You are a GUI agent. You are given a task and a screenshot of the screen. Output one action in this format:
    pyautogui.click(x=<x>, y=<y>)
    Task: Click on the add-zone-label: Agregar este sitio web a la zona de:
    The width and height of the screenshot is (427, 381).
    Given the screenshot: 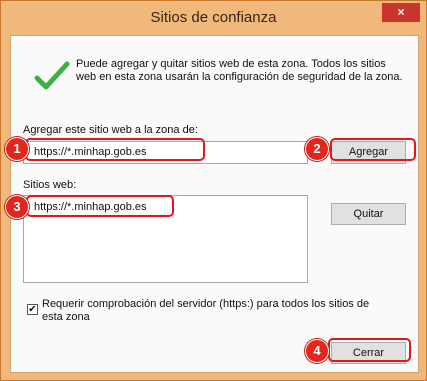 What is the action you would take?
    pyautogui.click(x=110, y=130)
    